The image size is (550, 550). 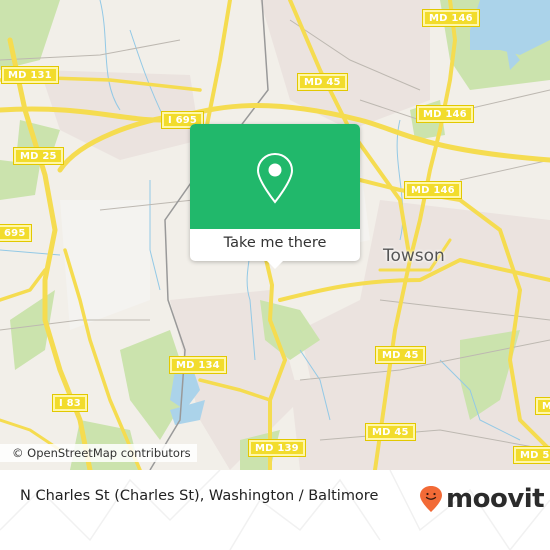 I want to click on moovit-logo: moovit, so click(x=482, y=499).